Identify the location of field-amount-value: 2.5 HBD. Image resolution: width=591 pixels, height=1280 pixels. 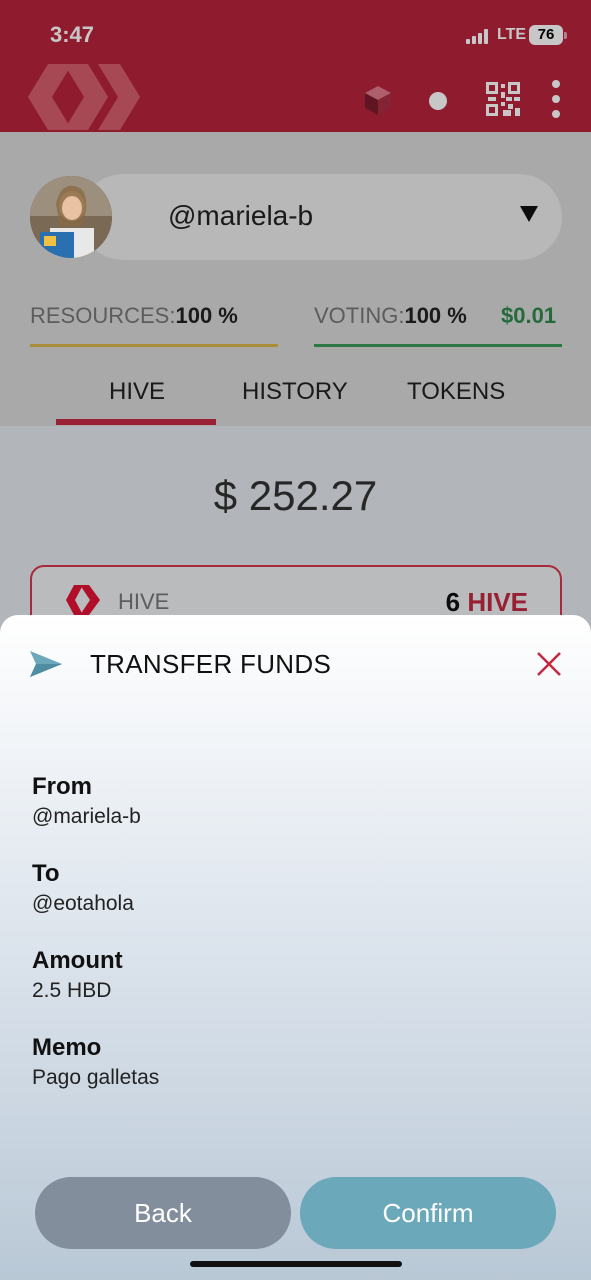
(72, 990).